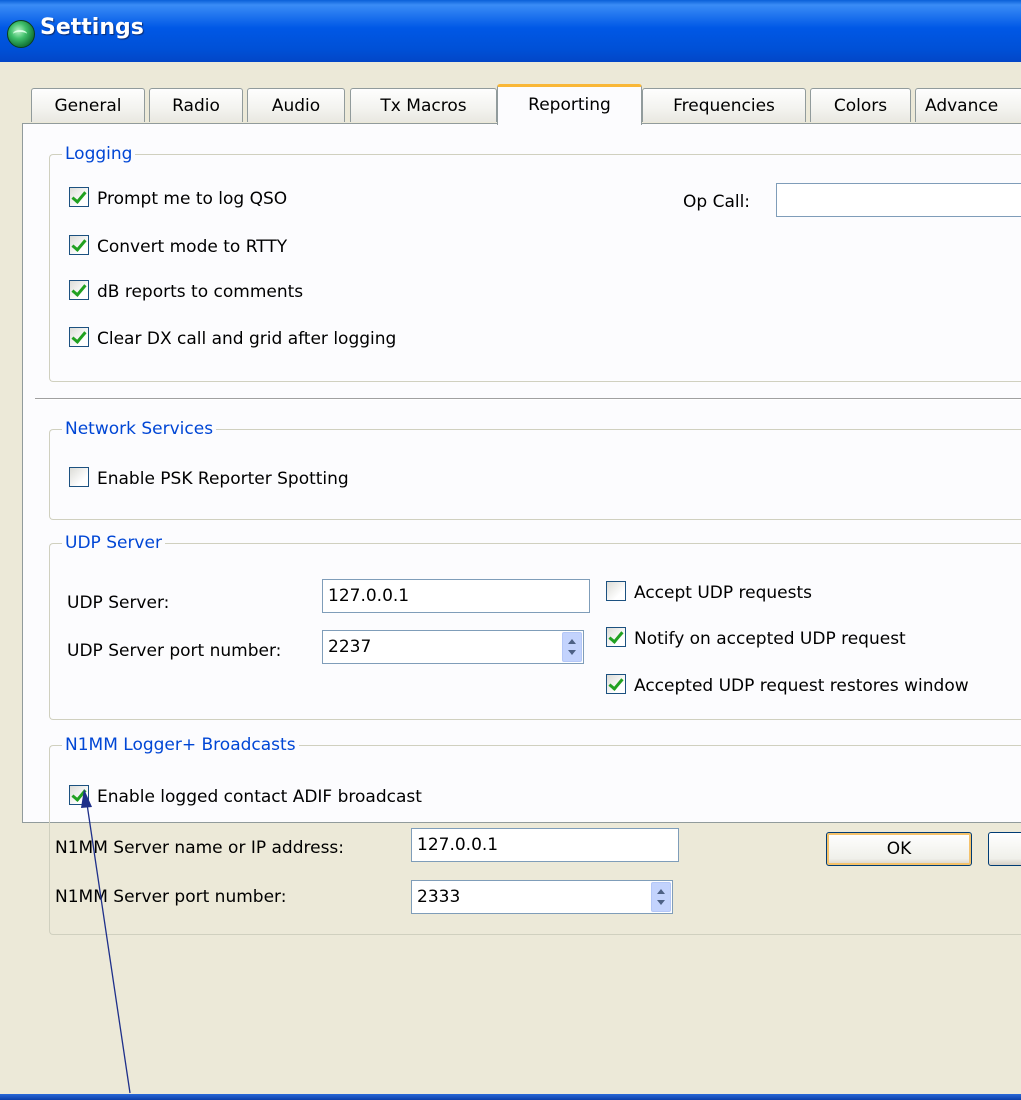  I want to click on n1mm-server-input: 127.0.0.1, so click(545, 845).